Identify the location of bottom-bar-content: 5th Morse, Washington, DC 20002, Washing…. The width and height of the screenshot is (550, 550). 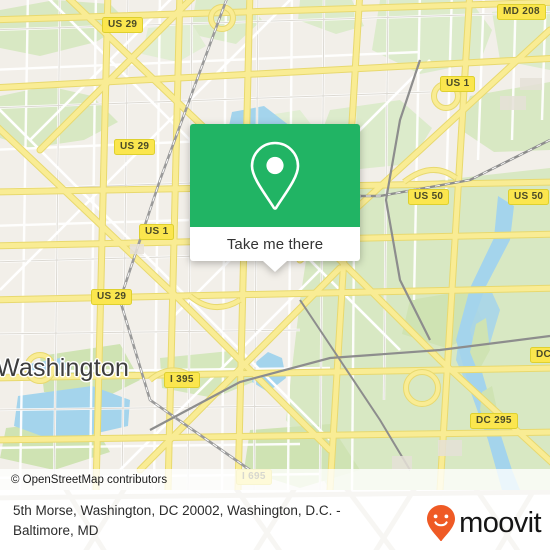
(275, 520).